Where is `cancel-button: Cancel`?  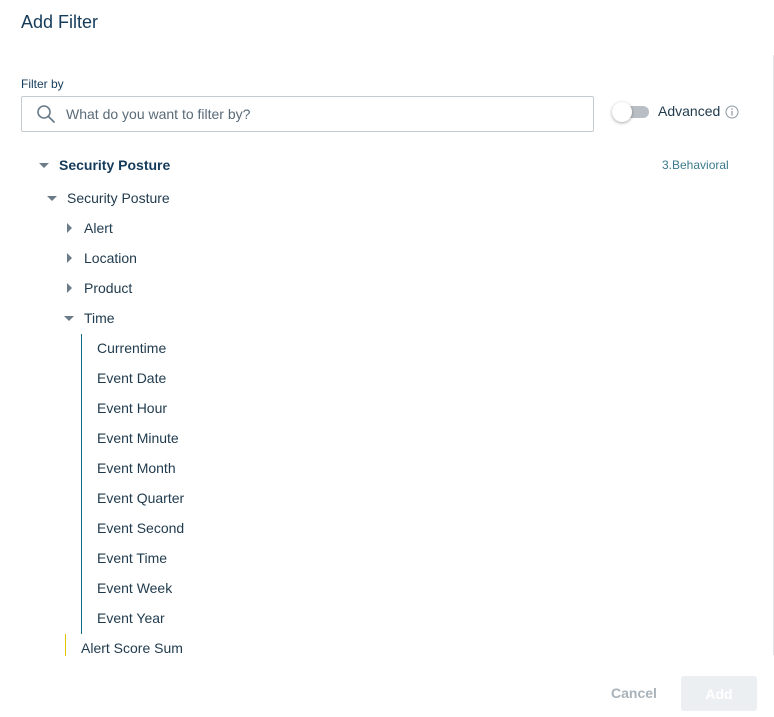 cancel-button: Cancel is located at coordinates (634, 693).